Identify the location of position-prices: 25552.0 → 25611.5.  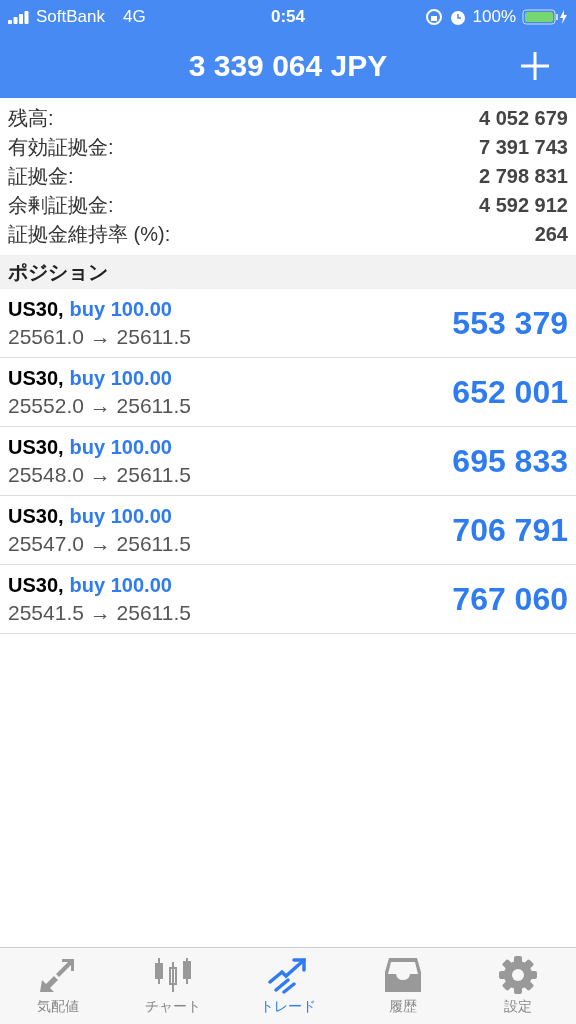
(100, 405).